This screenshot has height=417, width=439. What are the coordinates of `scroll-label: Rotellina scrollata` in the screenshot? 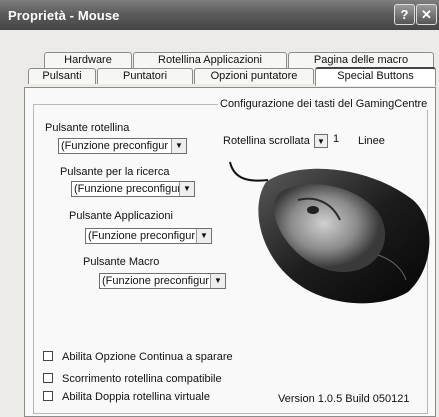 It's located at (266, 141).